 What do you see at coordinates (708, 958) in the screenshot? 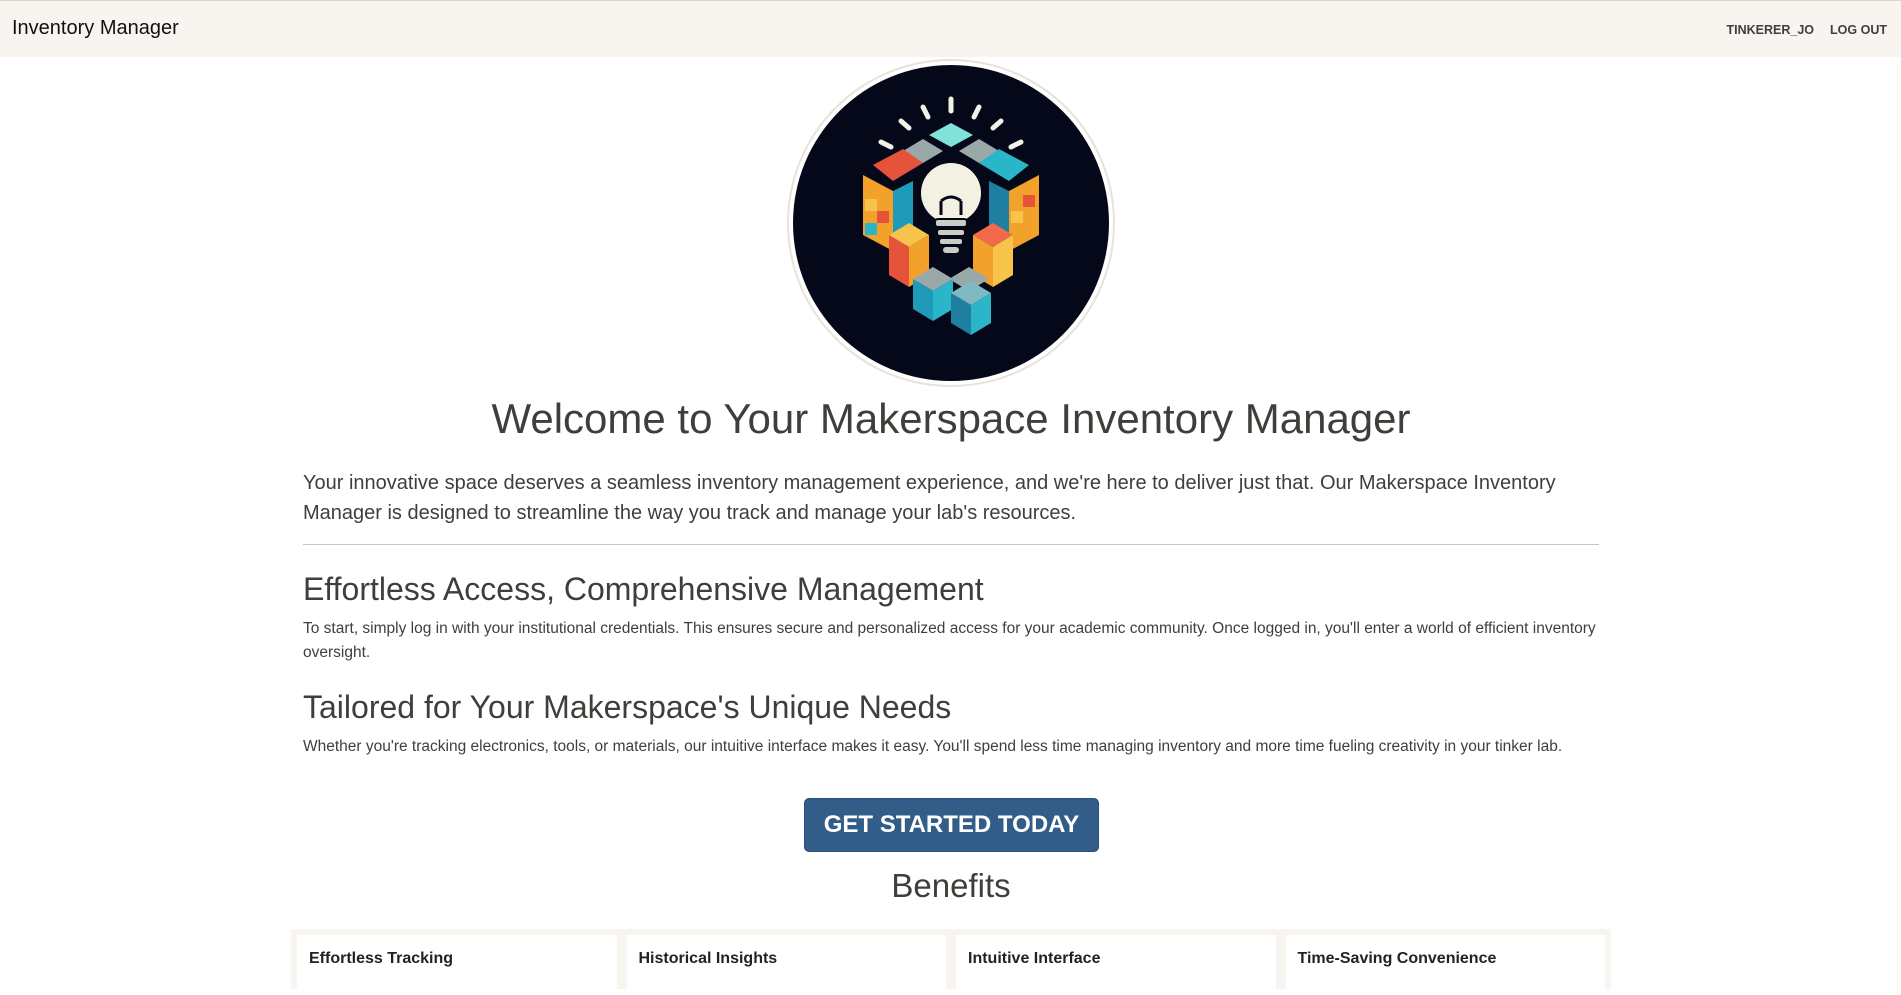
I see `benefit-title: Historical Insights` at bounding box center [708, 958].